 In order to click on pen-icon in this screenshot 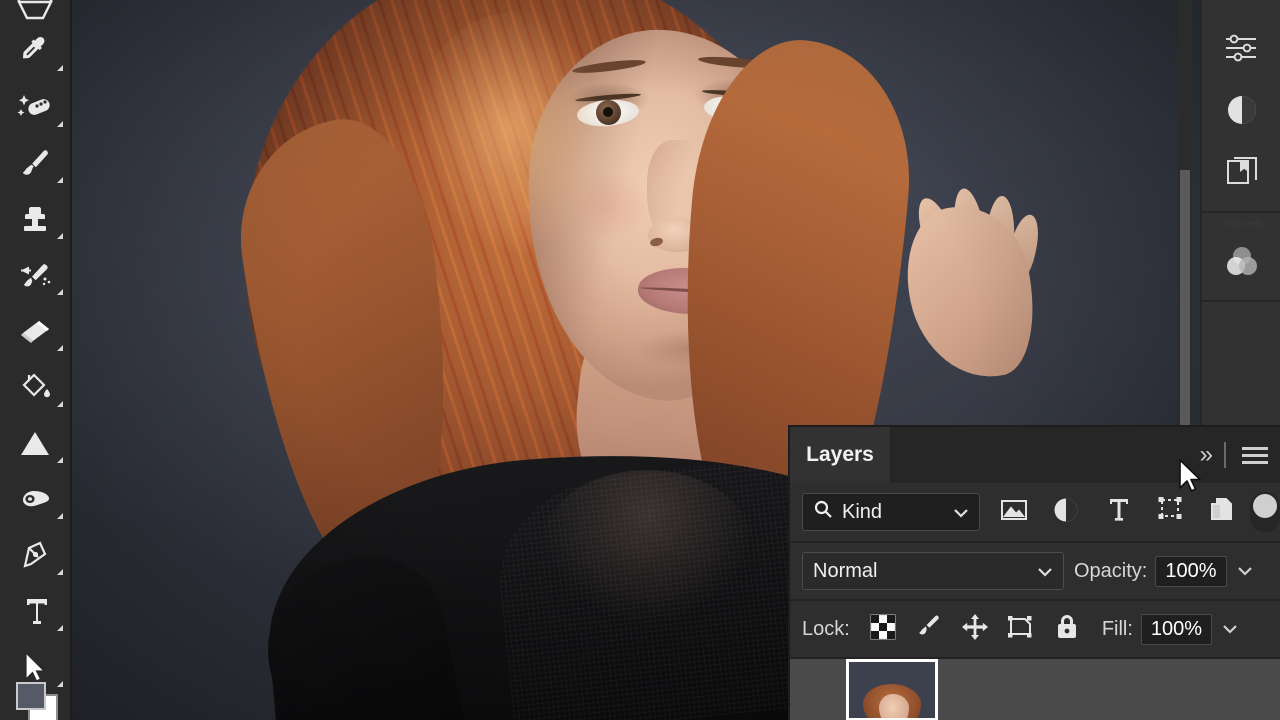, I will do `click(35, 556)`.